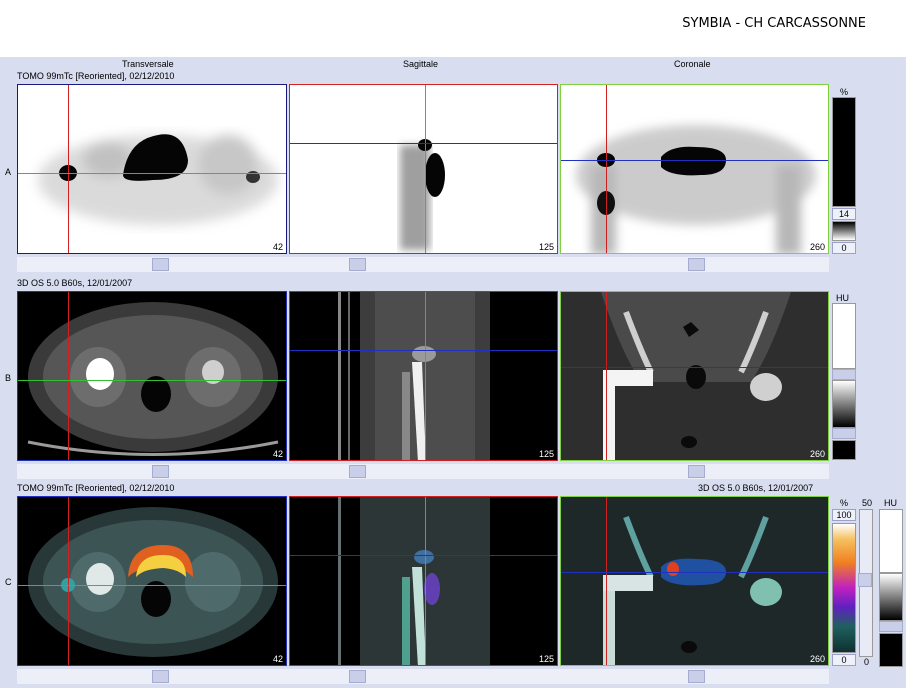  I want to click on row-c-colorbar, so click(844, 588).